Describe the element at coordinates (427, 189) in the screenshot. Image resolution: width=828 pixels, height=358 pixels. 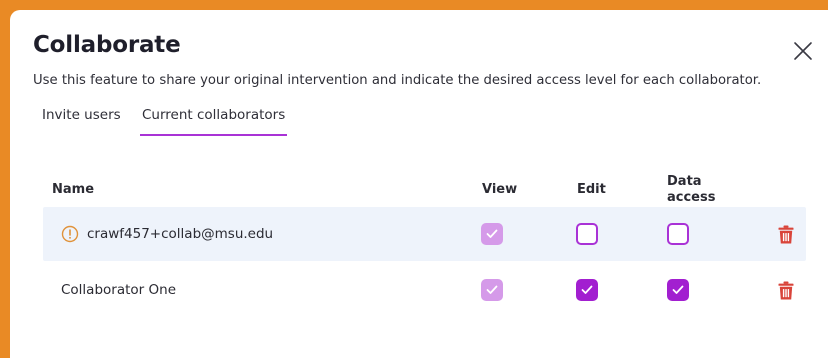
I see `table-header: Name View Edit Data access` at that location.